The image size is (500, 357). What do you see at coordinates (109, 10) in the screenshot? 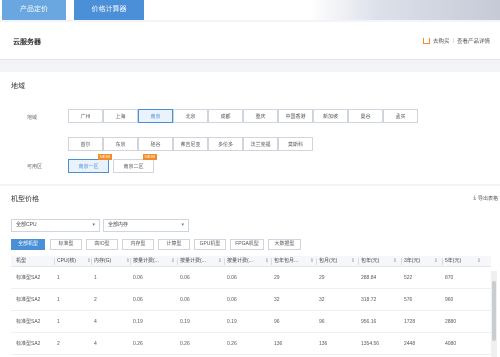
I see `tab-price-calculator: 价格计算器` at bounding box center [109, 10].